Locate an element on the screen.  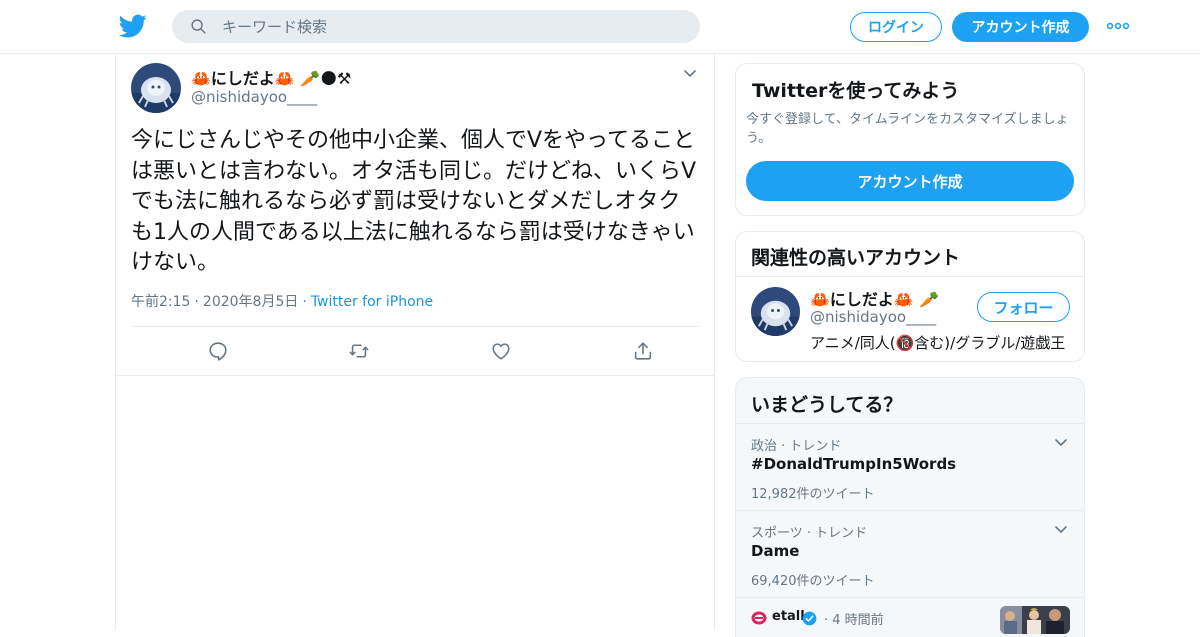
reply-icon is located at coordinates (218, 351).